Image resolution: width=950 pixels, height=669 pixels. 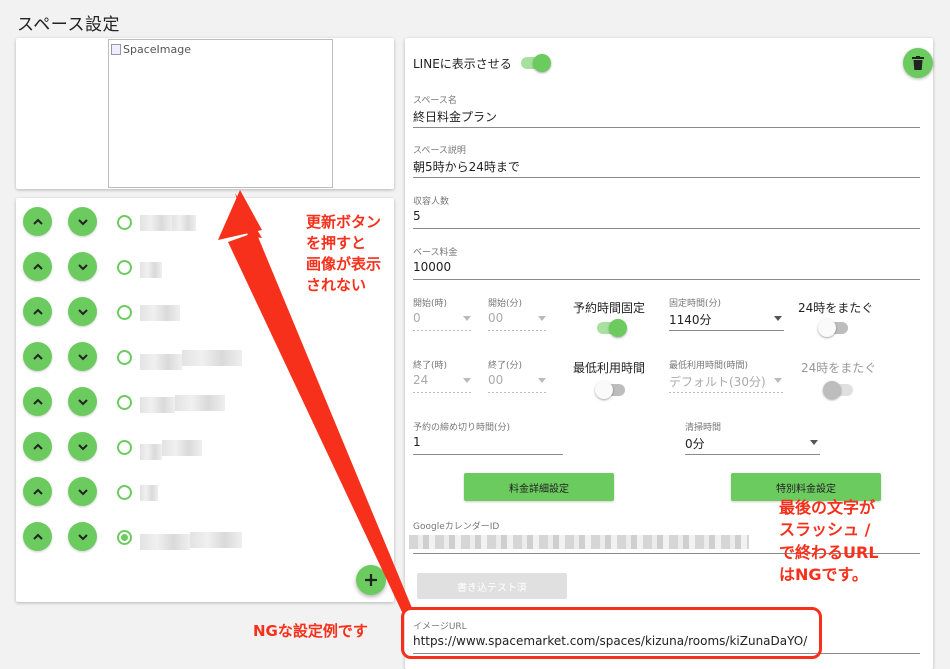 What do you see at coordinates (726, 313) in the screenshot?
I see `fixed-time-select: 固定時間(分) 1140分` at bounding box center [726, 313].